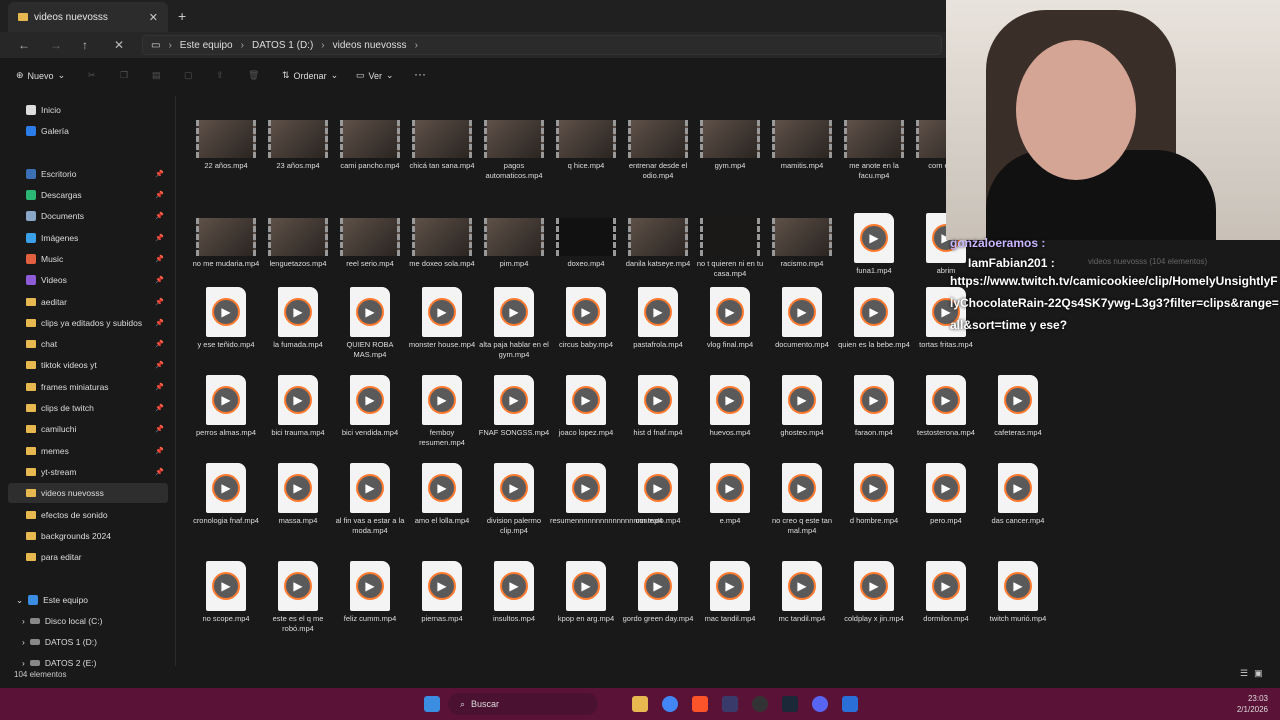  I want to click on file-item: ▶ gordo green day.mp4, so click(658, 605).